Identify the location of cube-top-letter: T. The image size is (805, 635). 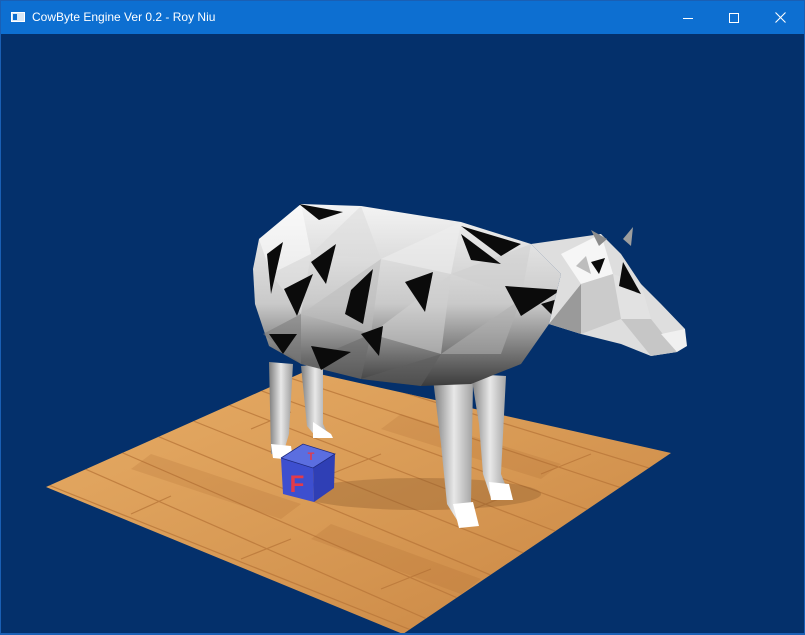
(311, 457).